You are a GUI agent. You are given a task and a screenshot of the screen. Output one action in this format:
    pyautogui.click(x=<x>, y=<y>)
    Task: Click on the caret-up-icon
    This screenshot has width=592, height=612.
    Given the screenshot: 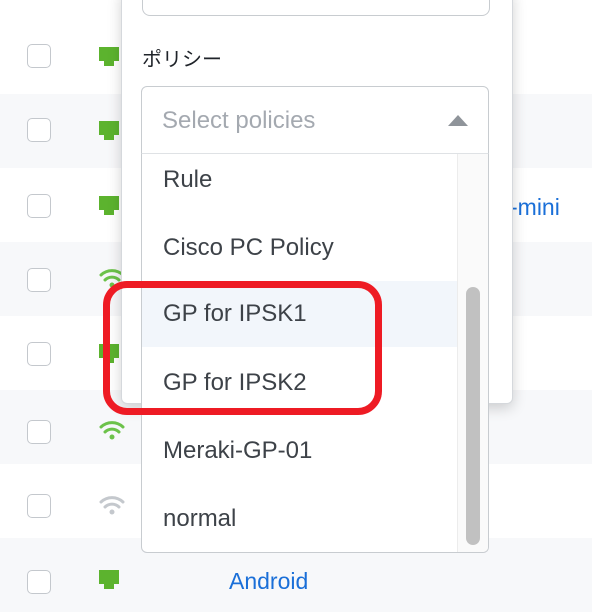 What is the action you would take?
    pyautogui.click(x=458, y=120)
    